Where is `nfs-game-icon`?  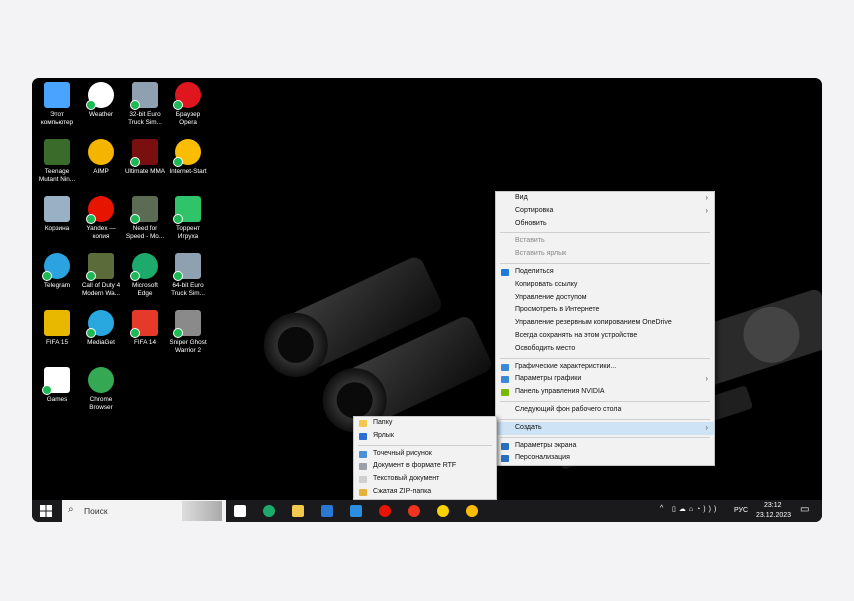
nfs-game-icon is located at coordinates (144, 210).